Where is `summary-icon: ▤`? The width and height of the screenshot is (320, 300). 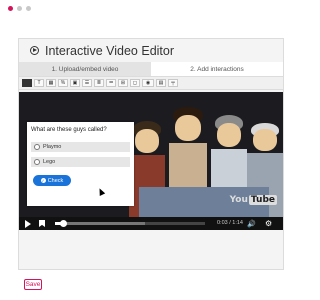 summary-icon: ▤ is located at coordinates (161, 83).